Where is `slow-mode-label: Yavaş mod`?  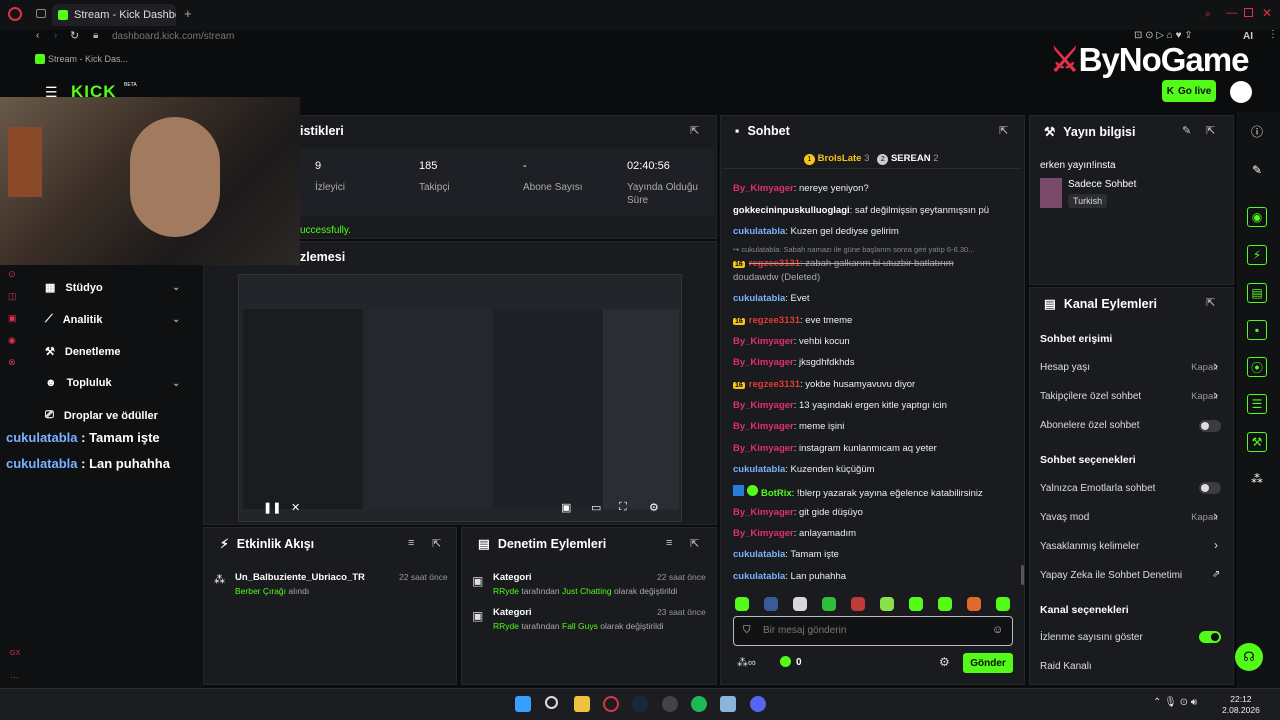 slow-mode-label: Yavaş mod is located at coordinates (1064, 517).